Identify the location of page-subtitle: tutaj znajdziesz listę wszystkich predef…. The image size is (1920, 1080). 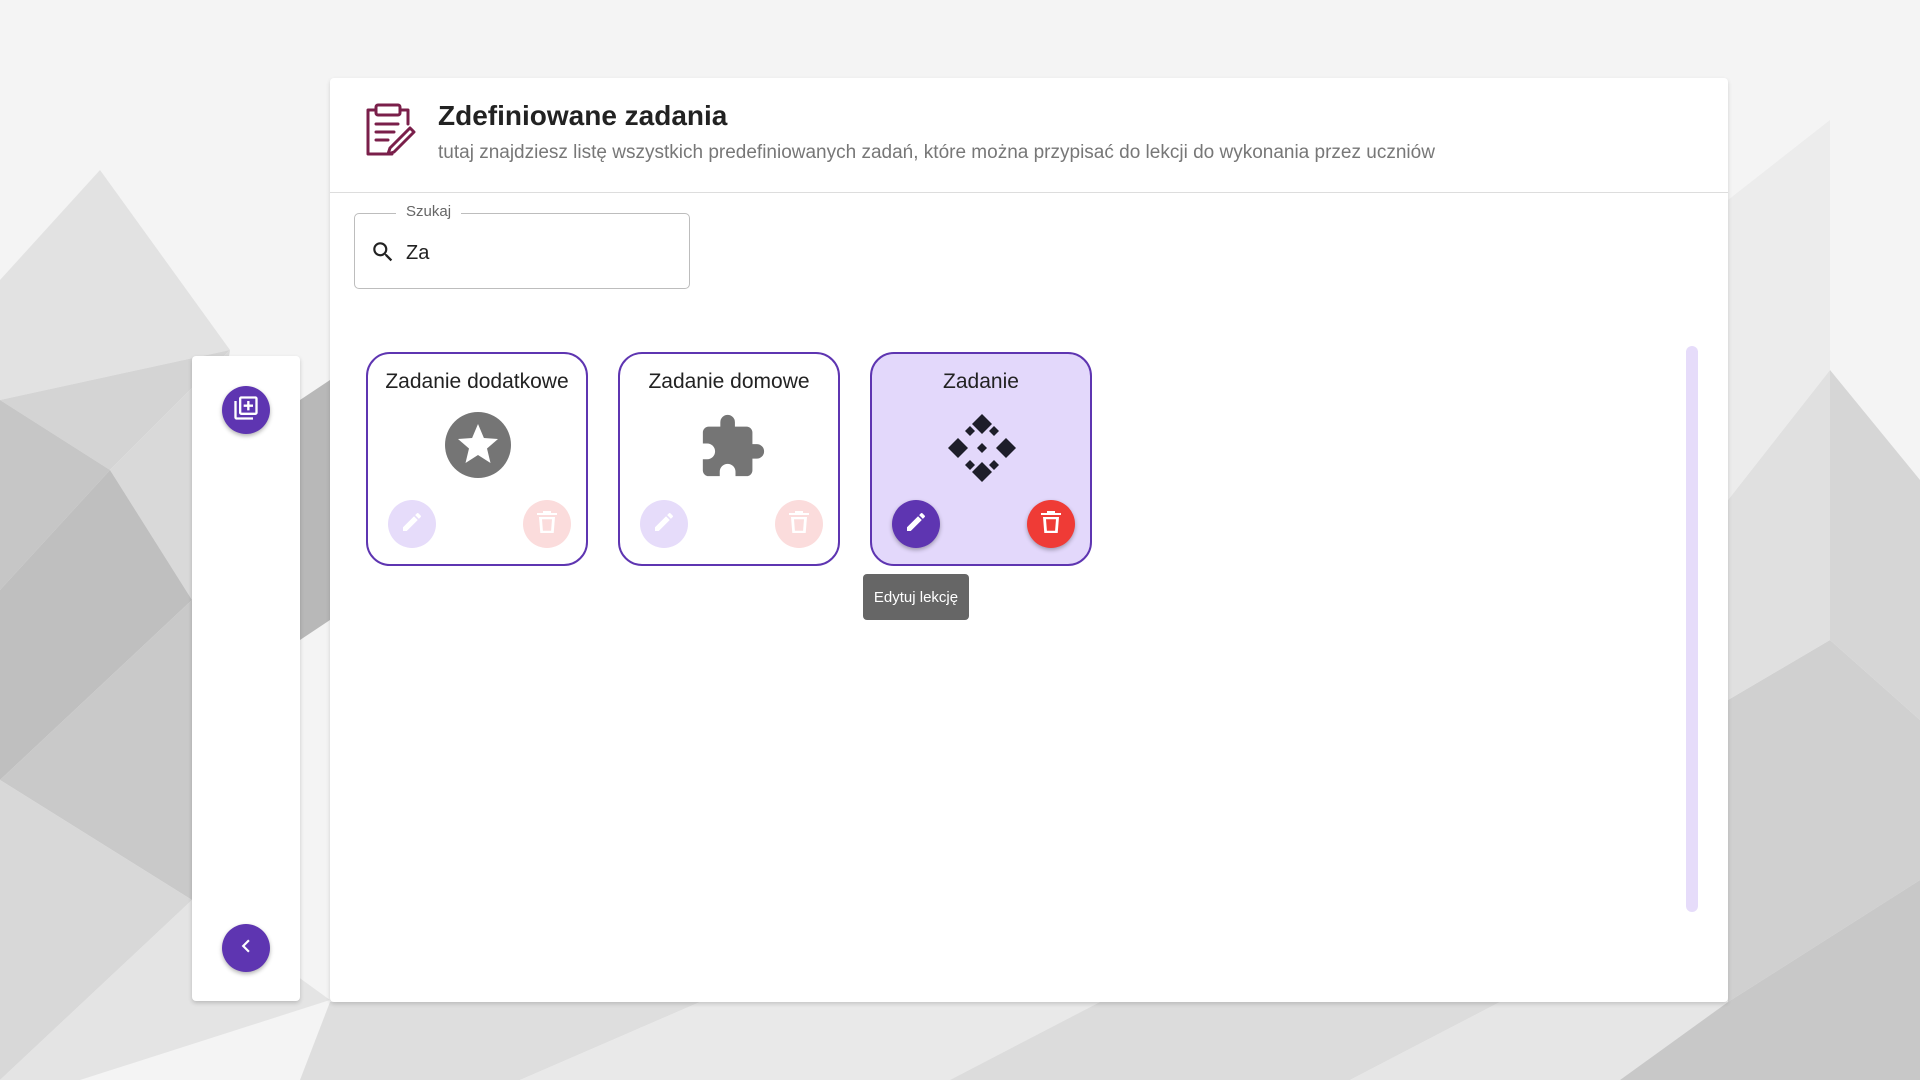
(936, 152).